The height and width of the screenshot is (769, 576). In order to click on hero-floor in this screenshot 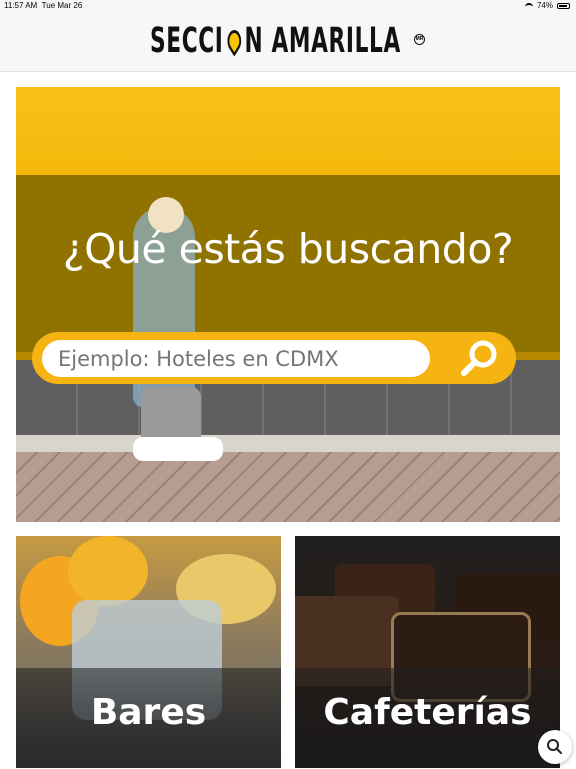, I will do `click(288, 487)`.